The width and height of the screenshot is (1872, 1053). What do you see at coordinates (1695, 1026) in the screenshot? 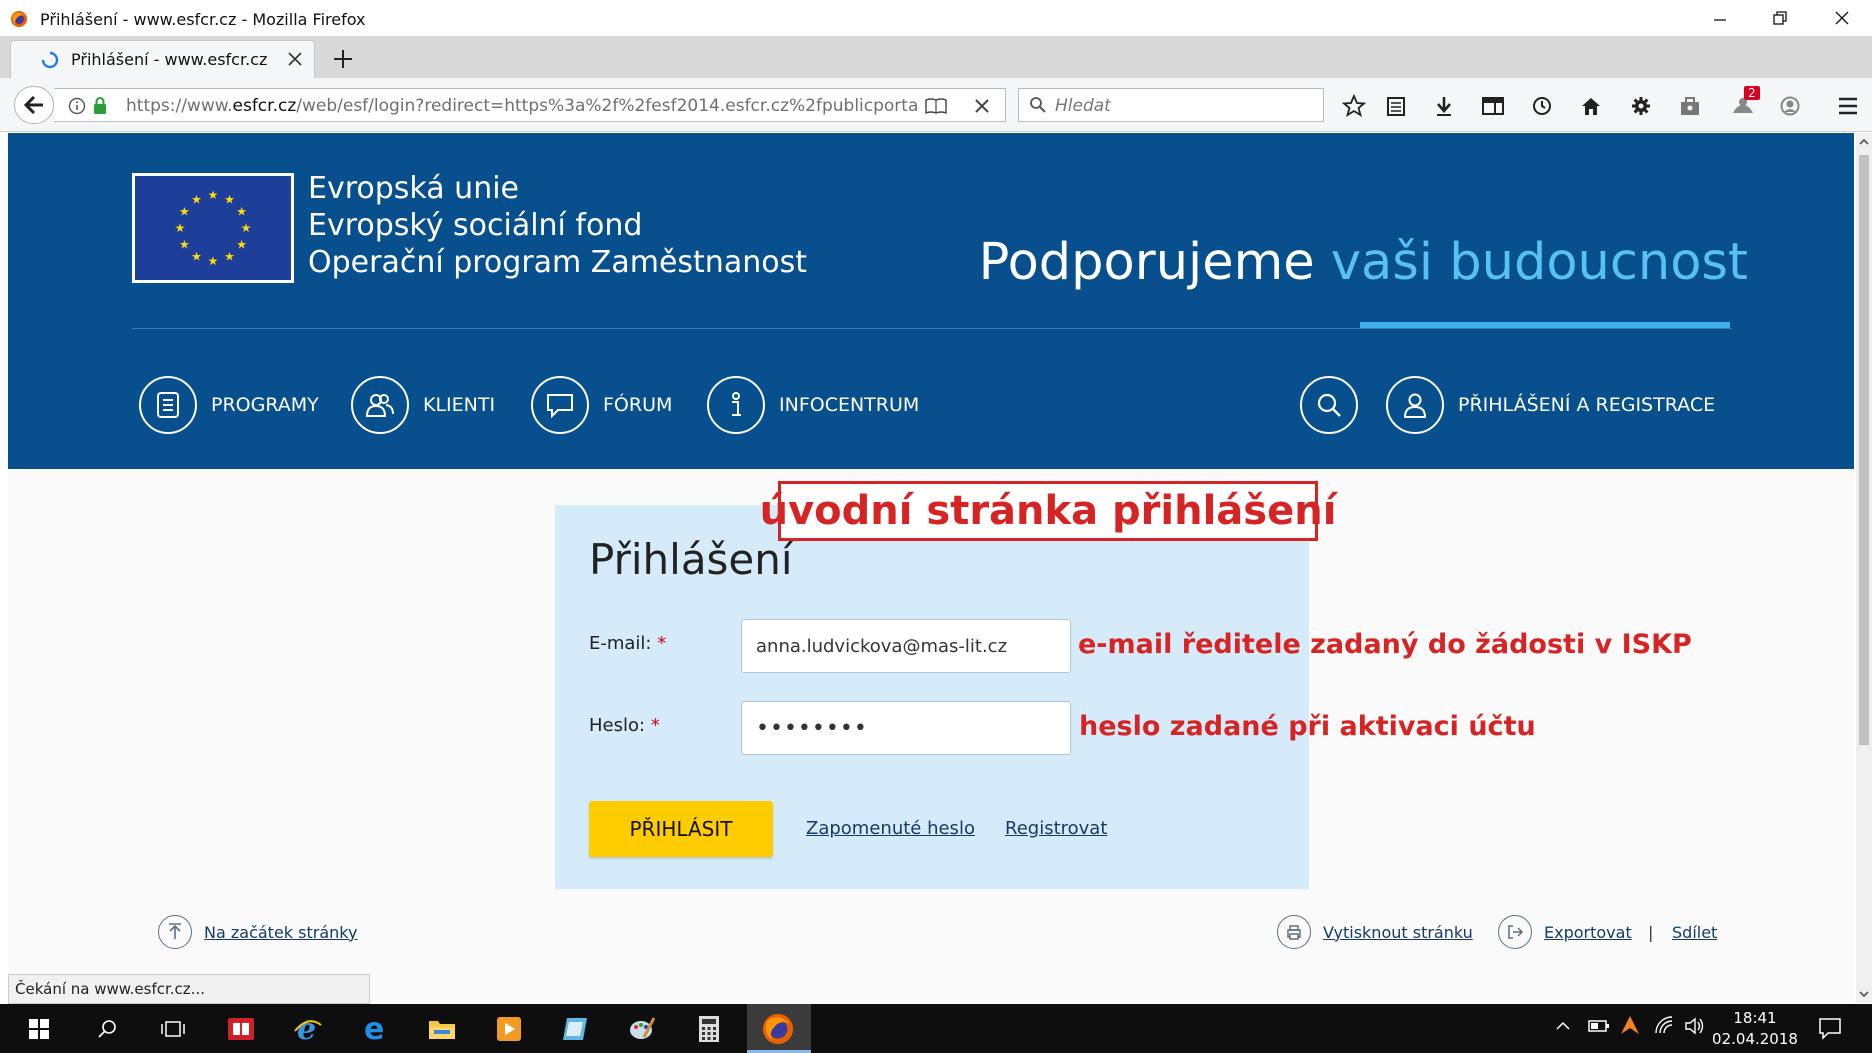
I see `volume-icon` at bounding box center [1695, 1026].